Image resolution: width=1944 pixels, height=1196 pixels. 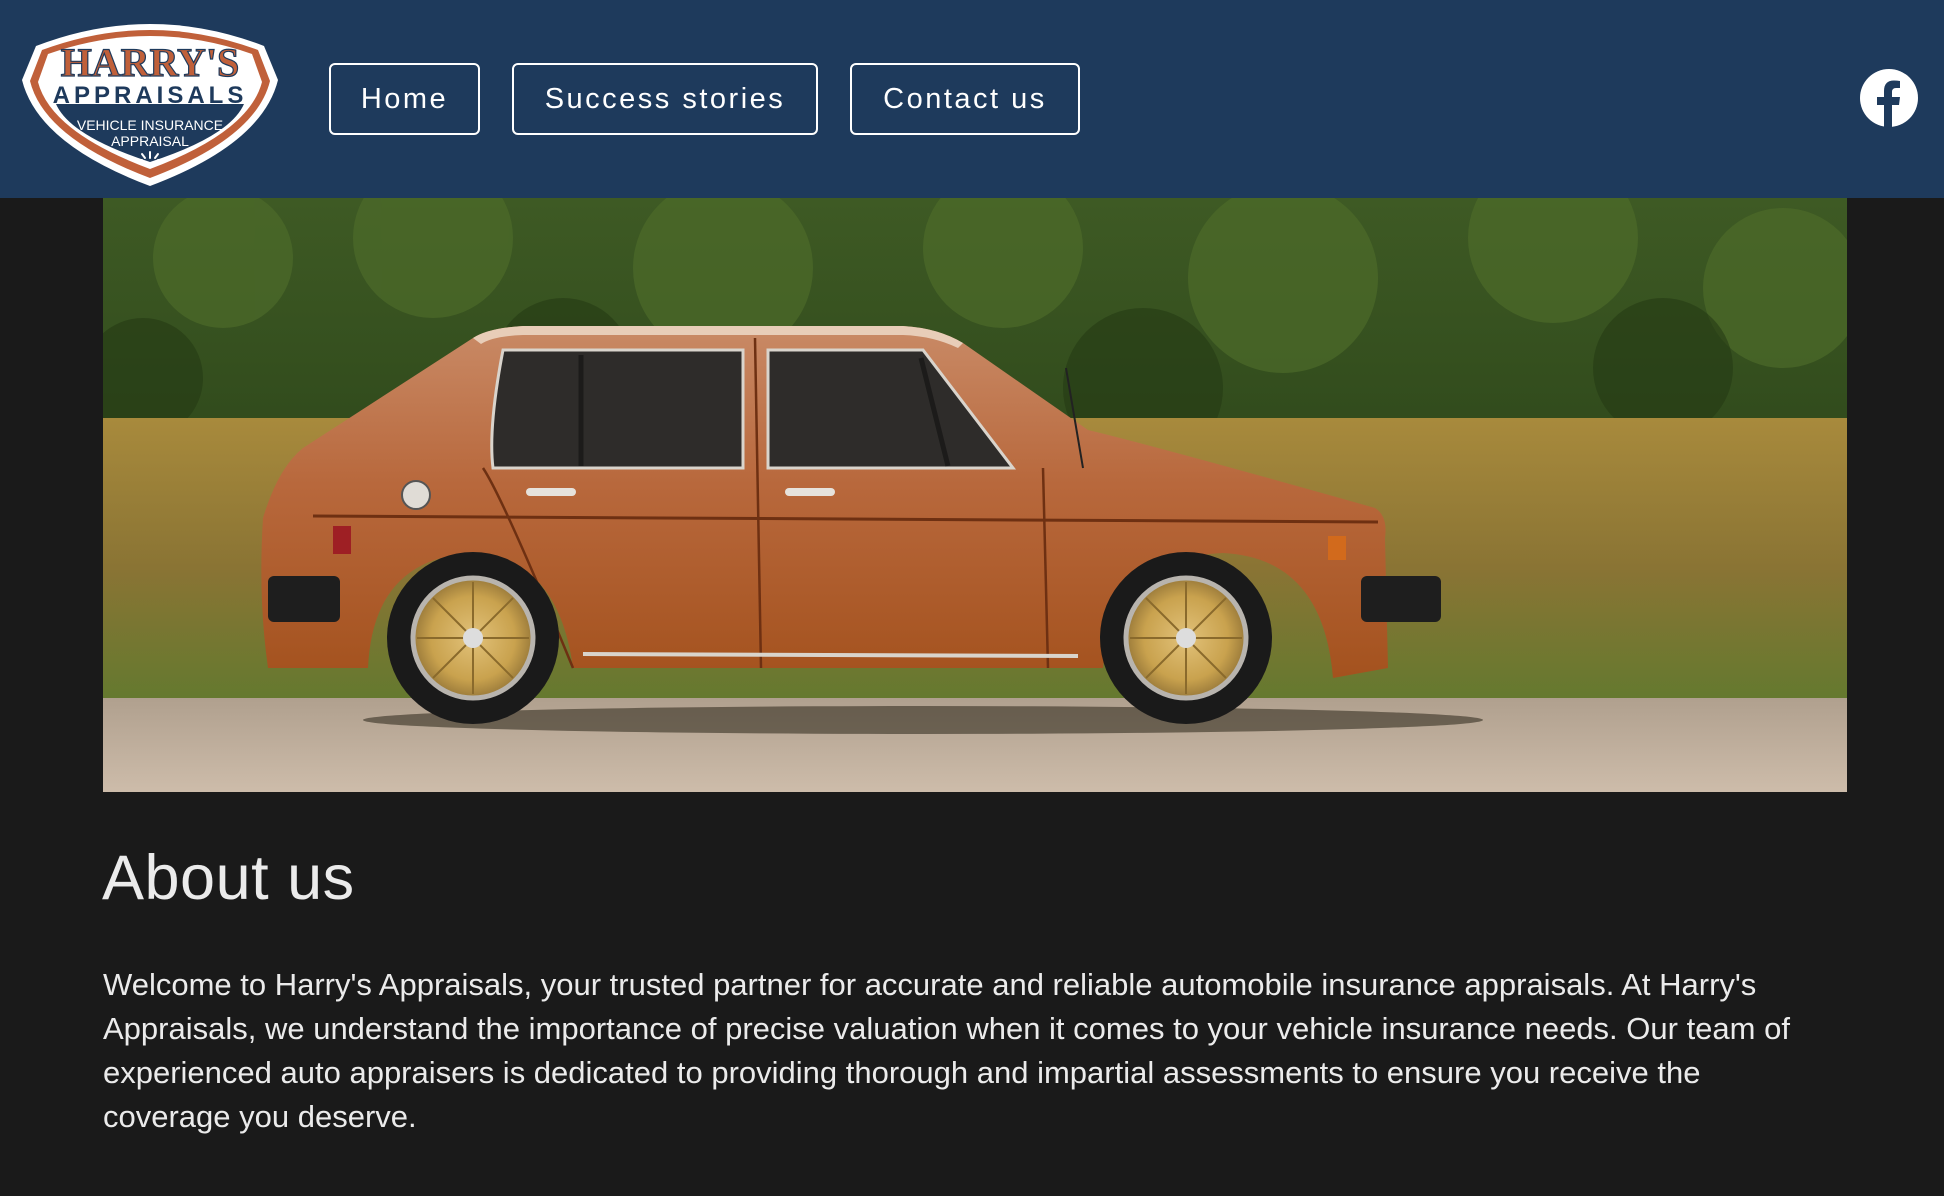 What do you see at coordinates (150, 62) in the screenshot?
I see `logo-text-harrys: HARRY'S` at bounding box center [150, 62].